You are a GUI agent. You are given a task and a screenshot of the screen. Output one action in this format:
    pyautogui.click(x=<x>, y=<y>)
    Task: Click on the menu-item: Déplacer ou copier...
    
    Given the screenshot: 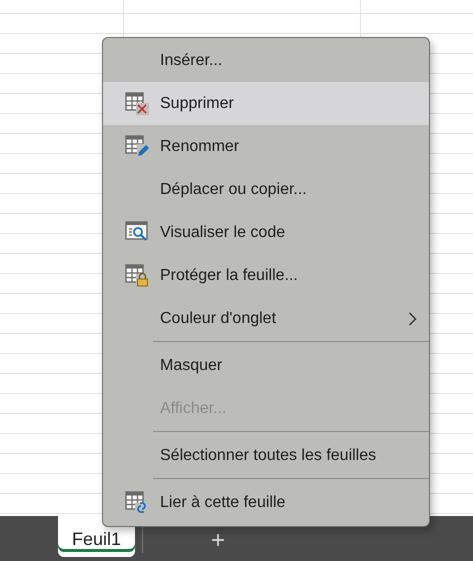 What is the action you would take?
    pyautogui.click(x=266, y=189)
    